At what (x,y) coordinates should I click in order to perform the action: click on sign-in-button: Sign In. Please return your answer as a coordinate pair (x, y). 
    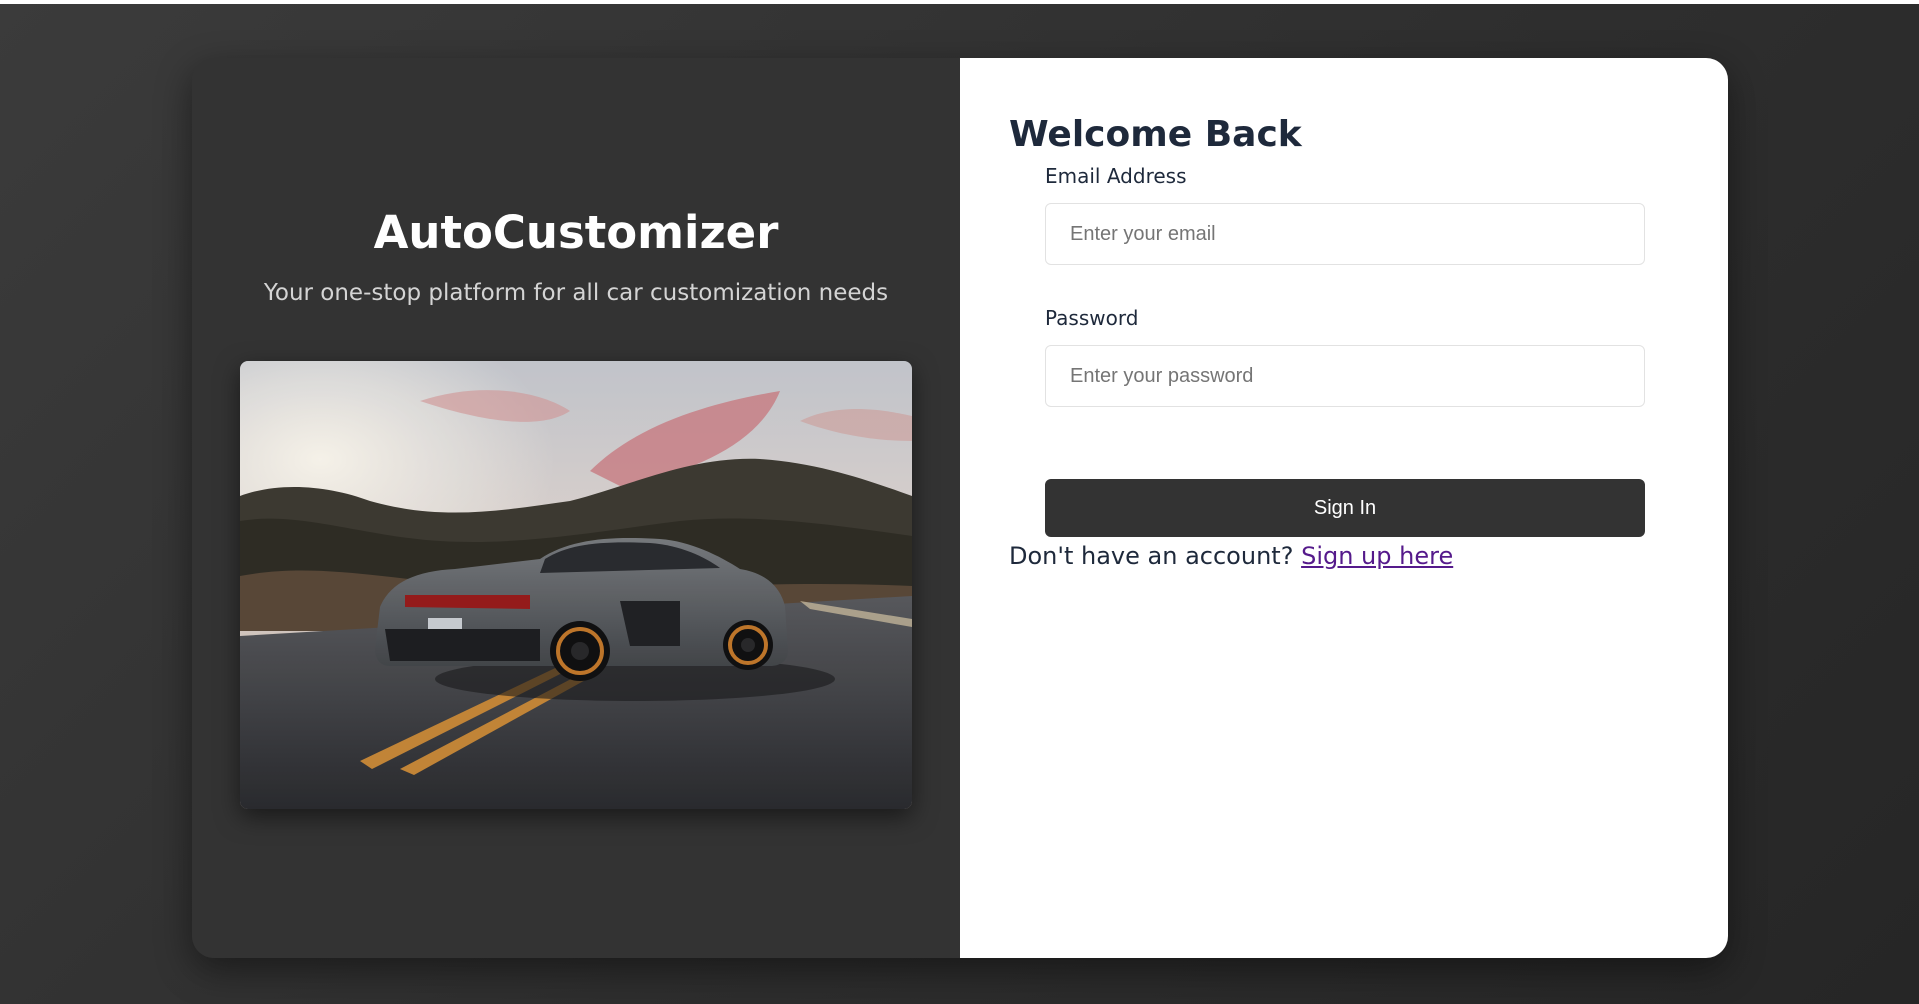
    Looking at the image, I should click on (1345, 508).